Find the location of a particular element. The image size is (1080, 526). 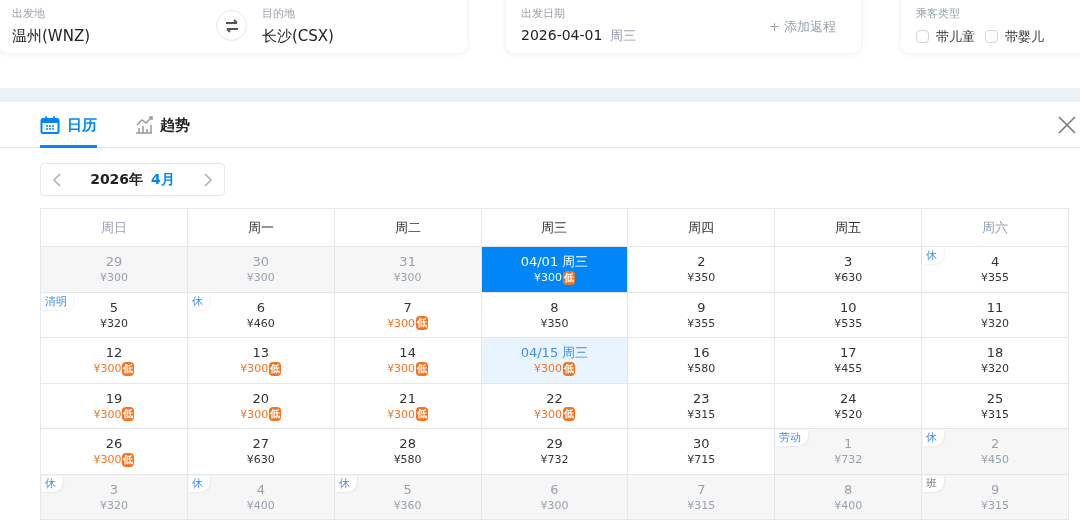

field-label: 乘客类型 is located at coordinates (938, 14).